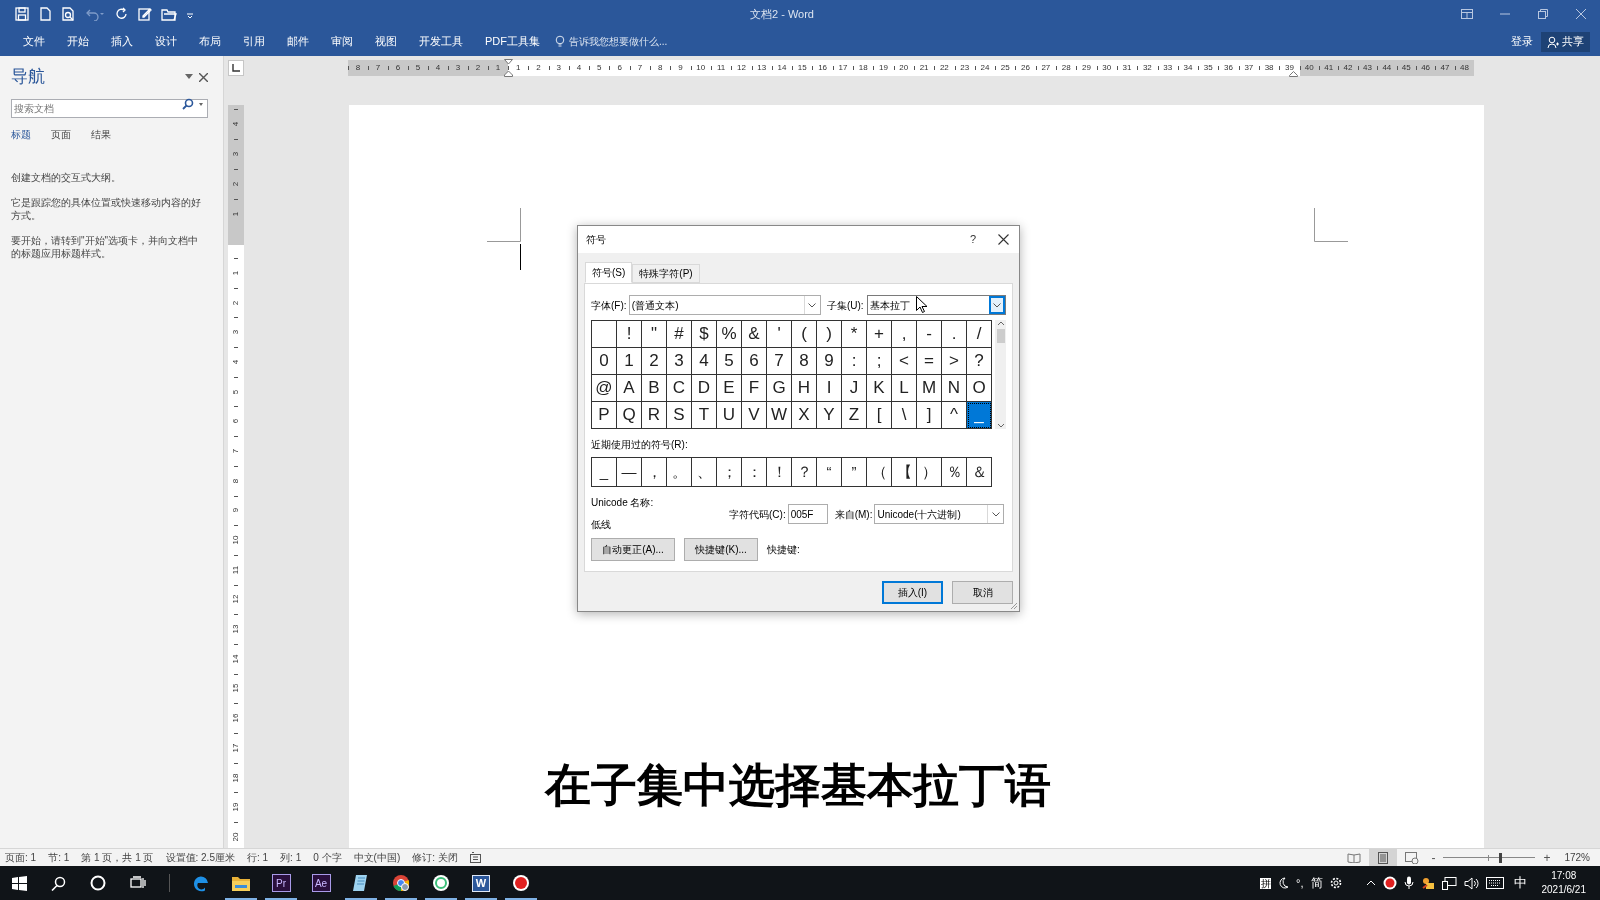 This screenshot has width=1600, height=900. I want to click on zoom-level: 172%, so click(1577, 857).